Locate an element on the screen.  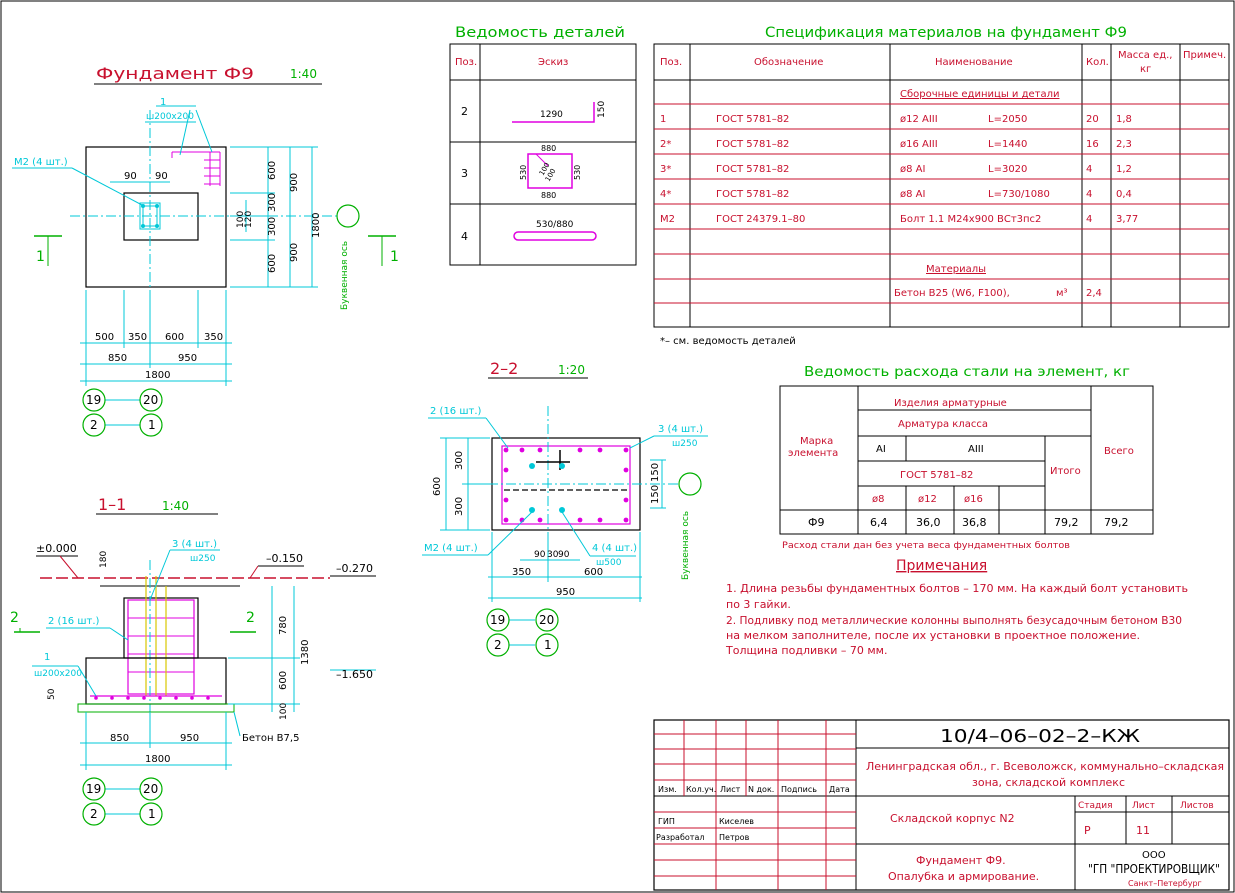
svg-text: 4 (4 шт.) is located at coordinates (614, 548).